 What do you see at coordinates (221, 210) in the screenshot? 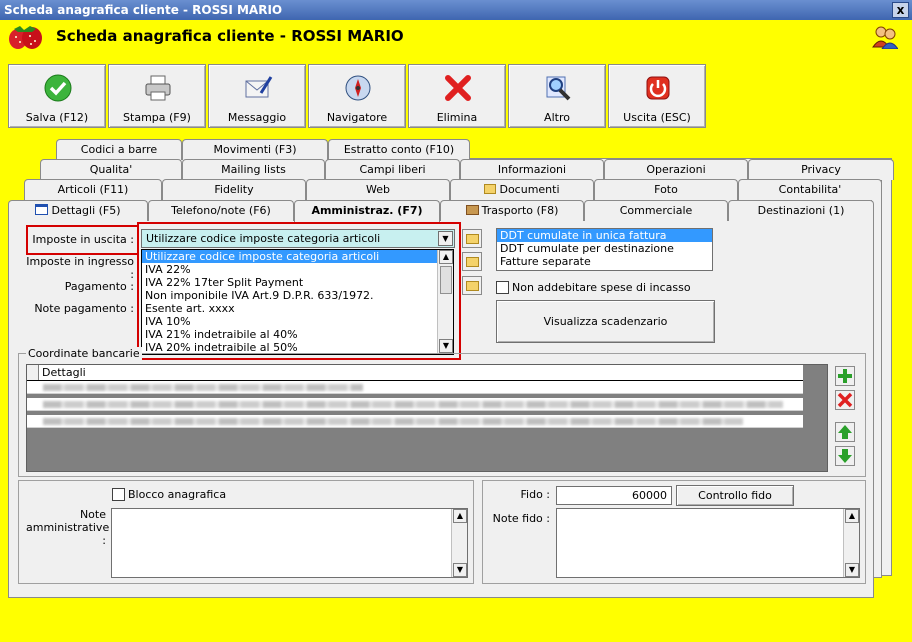
I see `tab-phone-notes: Telefono/note (F6)` at bounding box center [221, 210].